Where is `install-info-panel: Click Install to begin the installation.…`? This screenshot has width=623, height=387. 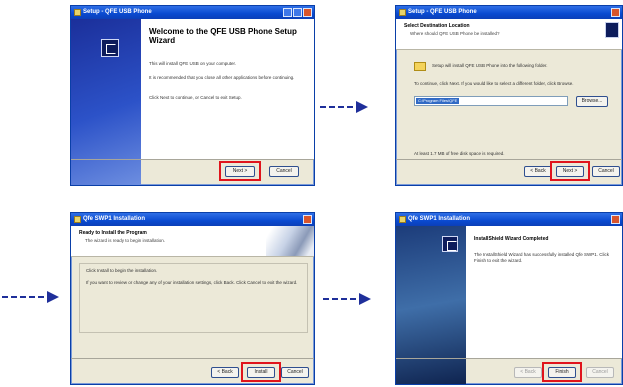
install-info-panel: Click Install to begin the installation.… is located at coordinates (193, 298).